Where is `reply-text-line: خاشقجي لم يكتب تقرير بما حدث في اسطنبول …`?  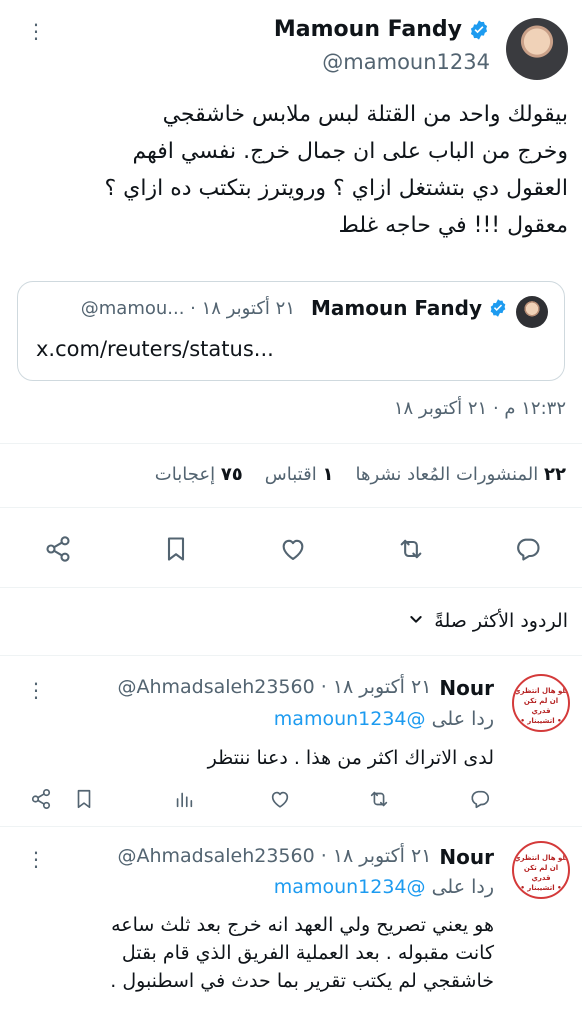
reply-text-line: خاشقجي لم يكتب تقرير بما حدث في اسطنبول … is located at coordinates (302, 981).